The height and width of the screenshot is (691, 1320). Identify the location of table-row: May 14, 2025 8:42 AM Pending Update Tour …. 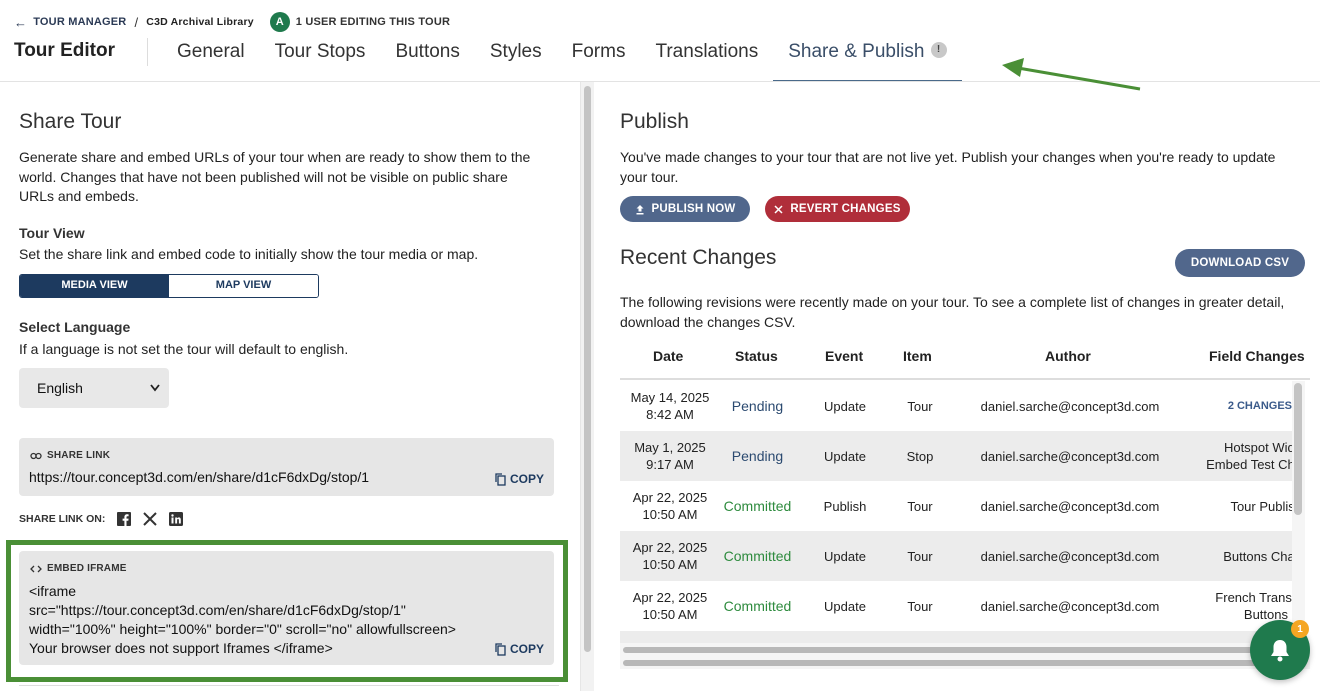
(956, 406).